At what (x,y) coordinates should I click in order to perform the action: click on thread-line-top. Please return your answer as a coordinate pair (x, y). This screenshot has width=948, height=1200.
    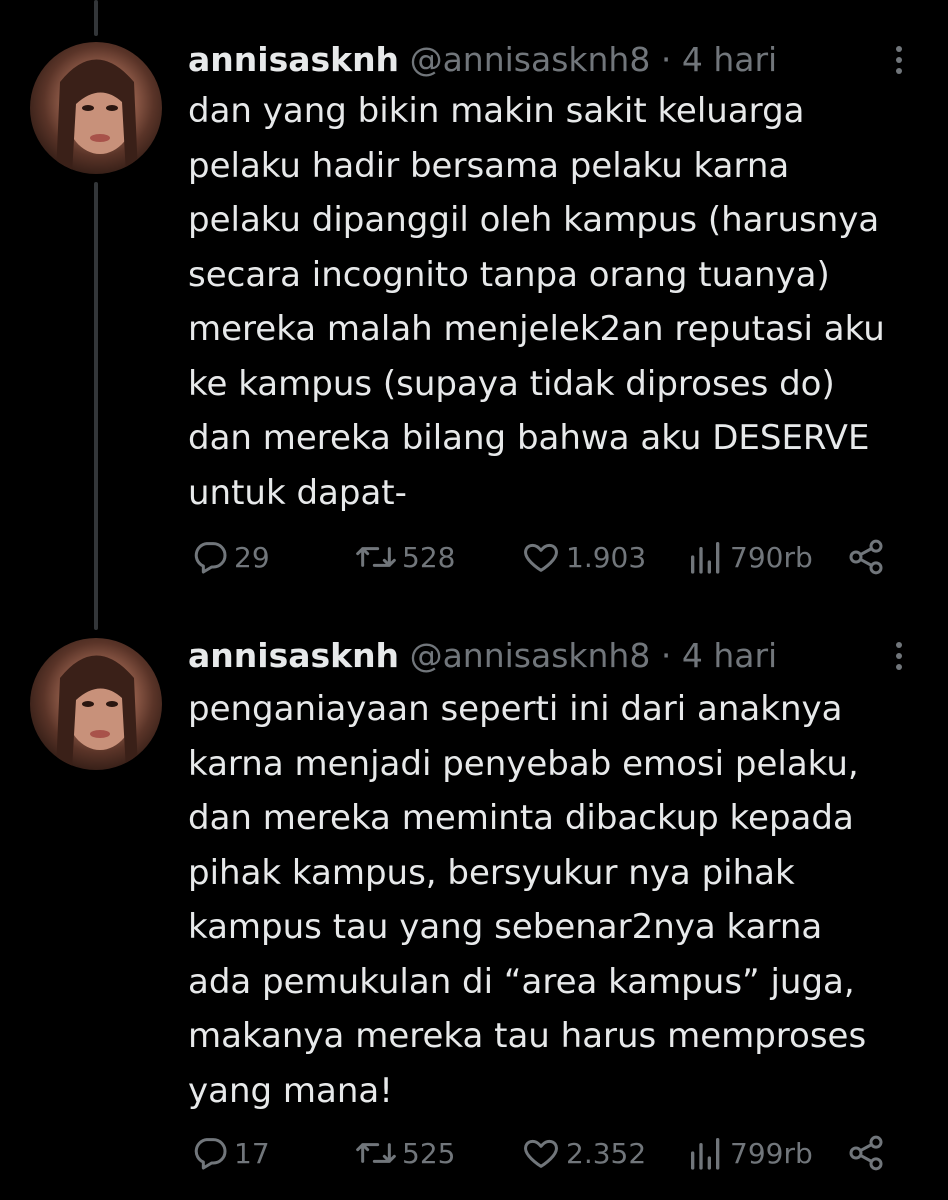
    Looking at the image, I should click on (96, 18).